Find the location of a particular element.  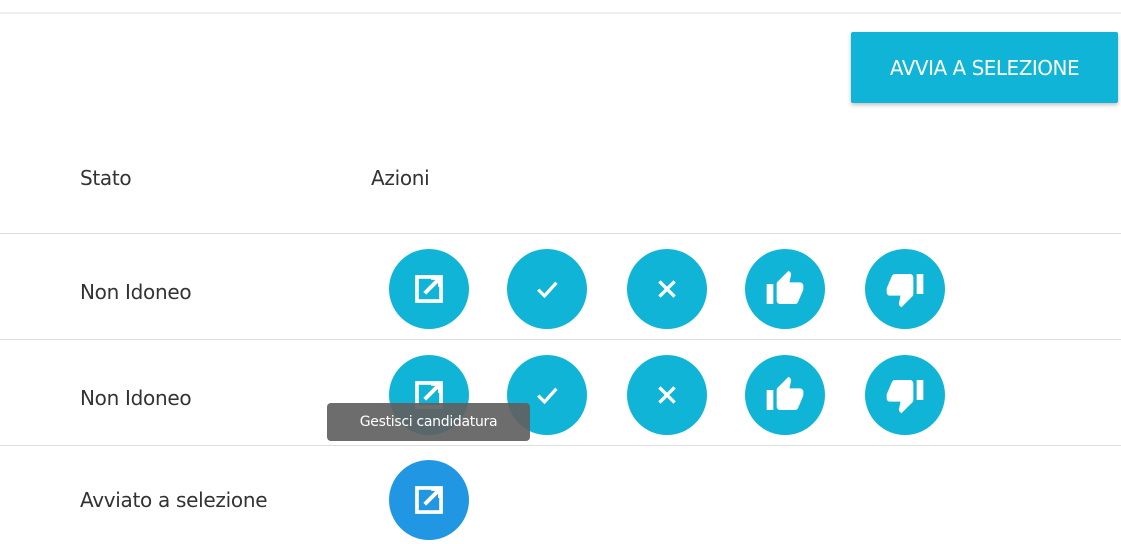

column-header-azioni: Azioni is located at coordinates (400, 178).